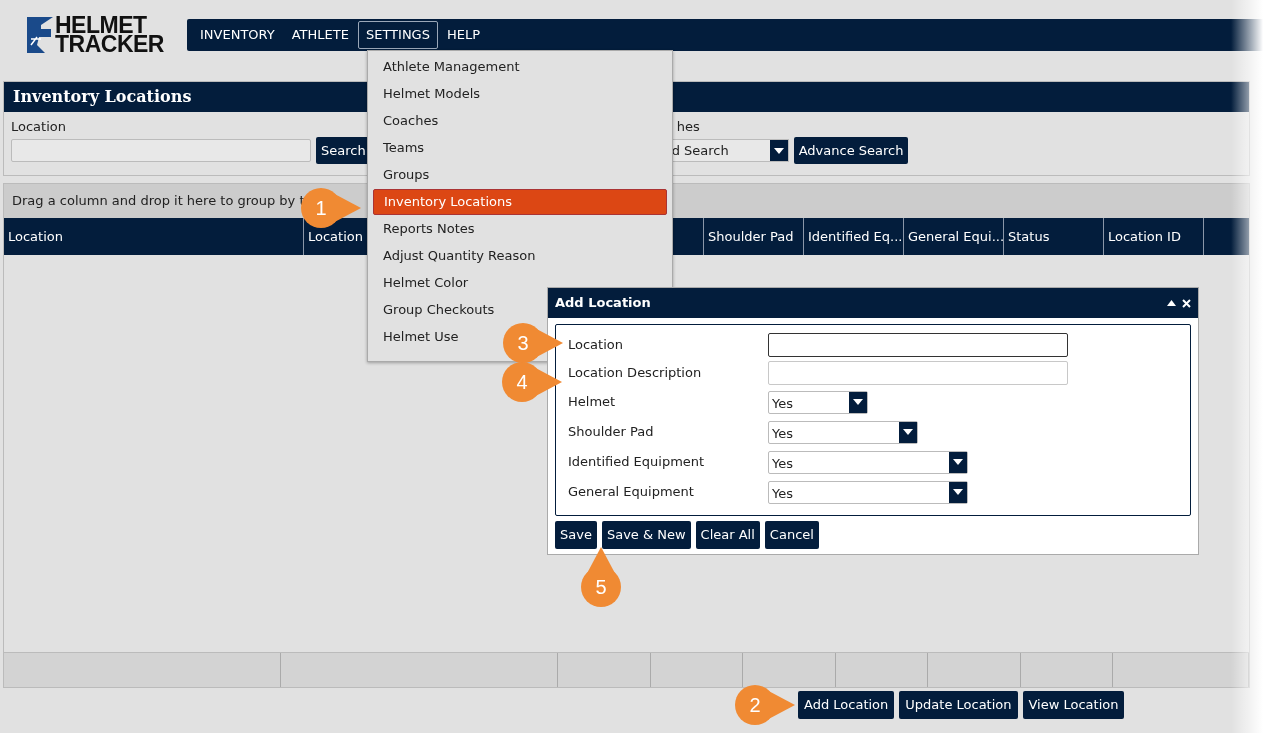 The width and height of the screenshot is (1263, 733). Describe the element at coordinates (646, 535) in the screenshot. I see `dialog-button: Save & New` at that location.